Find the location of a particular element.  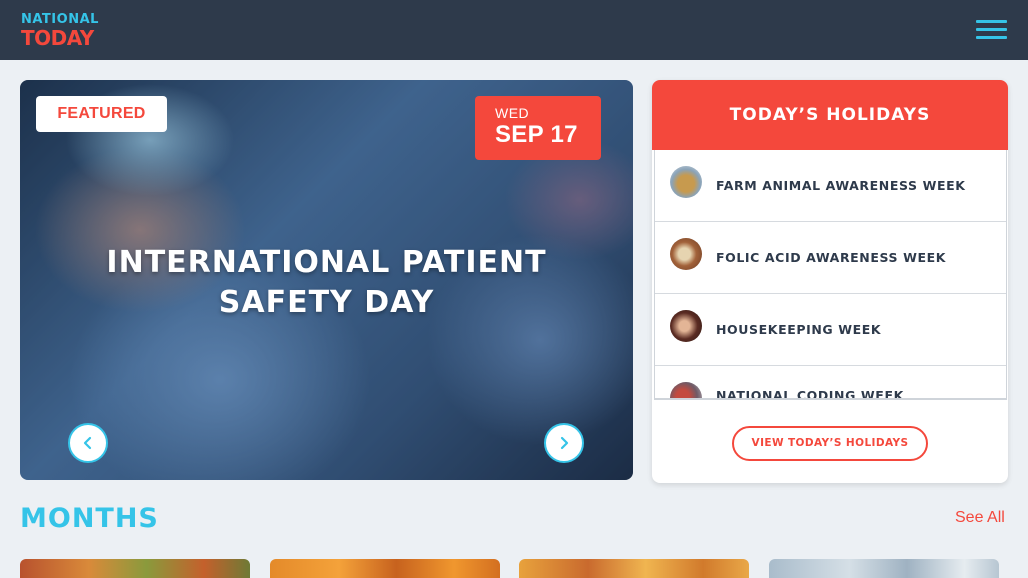

carousel-next-button is located at coordinates (564, 443).